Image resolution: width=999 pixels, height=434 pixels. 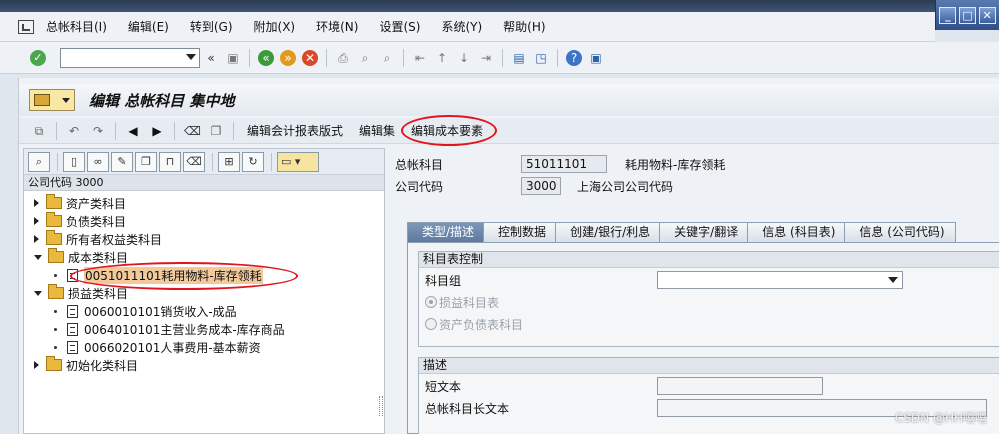 I want to click on company-code-field: 3000, so click(x=541, y=186).